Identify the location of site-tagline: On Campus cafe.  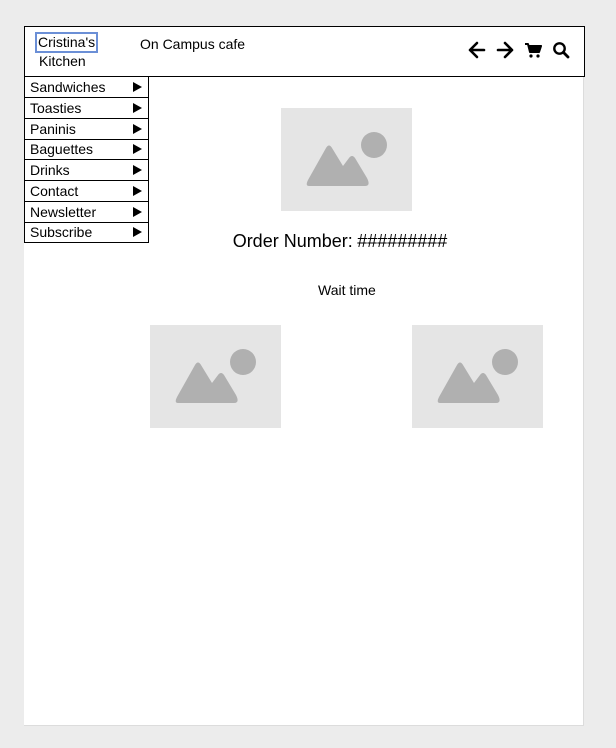
(193, 44).